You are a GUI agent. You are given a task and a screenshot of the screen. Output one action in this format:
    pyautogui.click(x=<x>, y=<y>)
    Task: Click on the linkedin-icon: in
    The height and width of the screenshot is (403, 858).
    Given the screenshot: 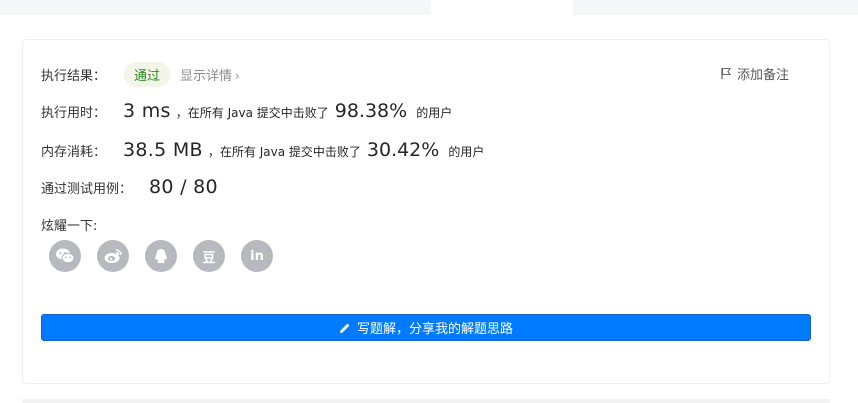 What is the action you would take?
    pyautogui.click(x=257, y=256)
    